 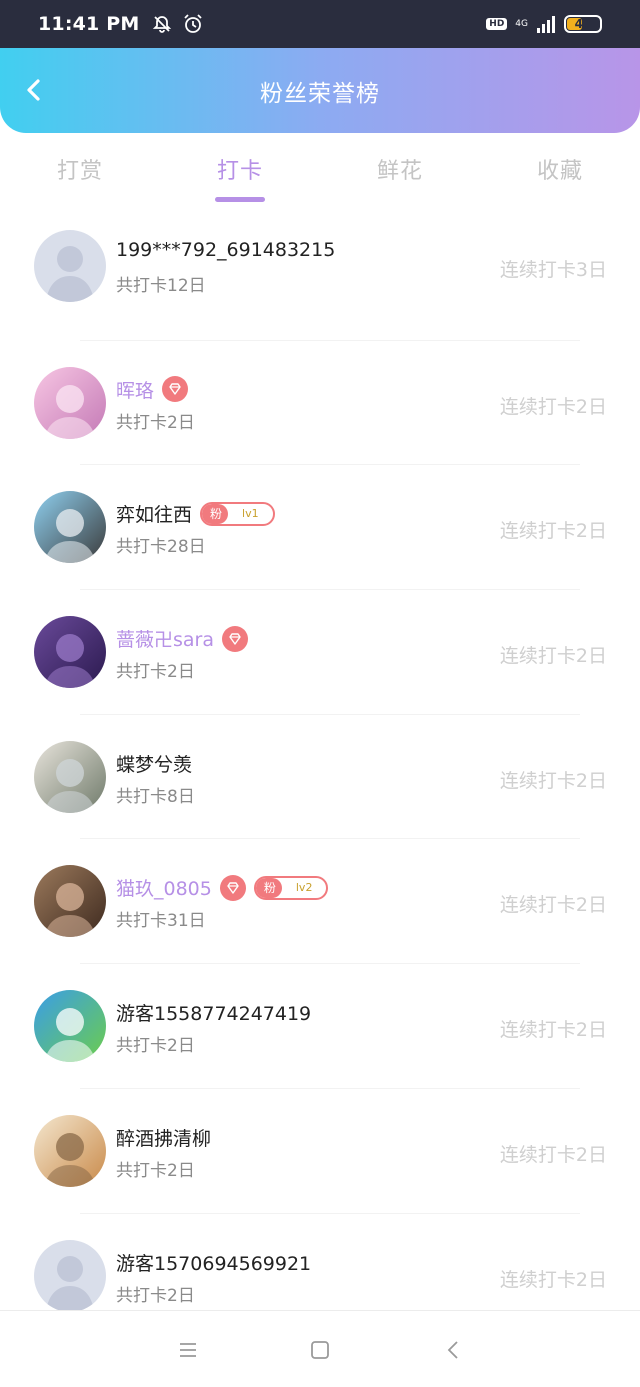 I want to click on status-left-icons, so click(x=178, y=24).